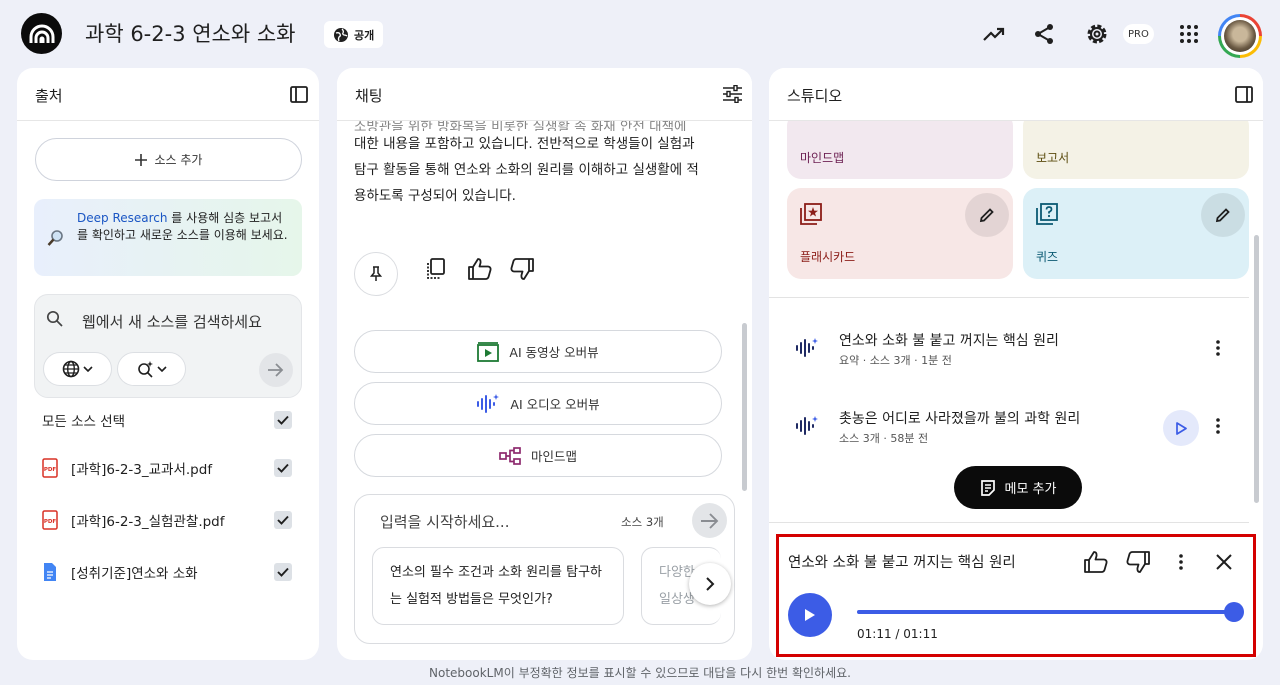 Image resolution: width=1280 pixels, height=685 pixels. I want to click on audio-overview-button: AI 오디오 오버뷰, so click(538, 403).